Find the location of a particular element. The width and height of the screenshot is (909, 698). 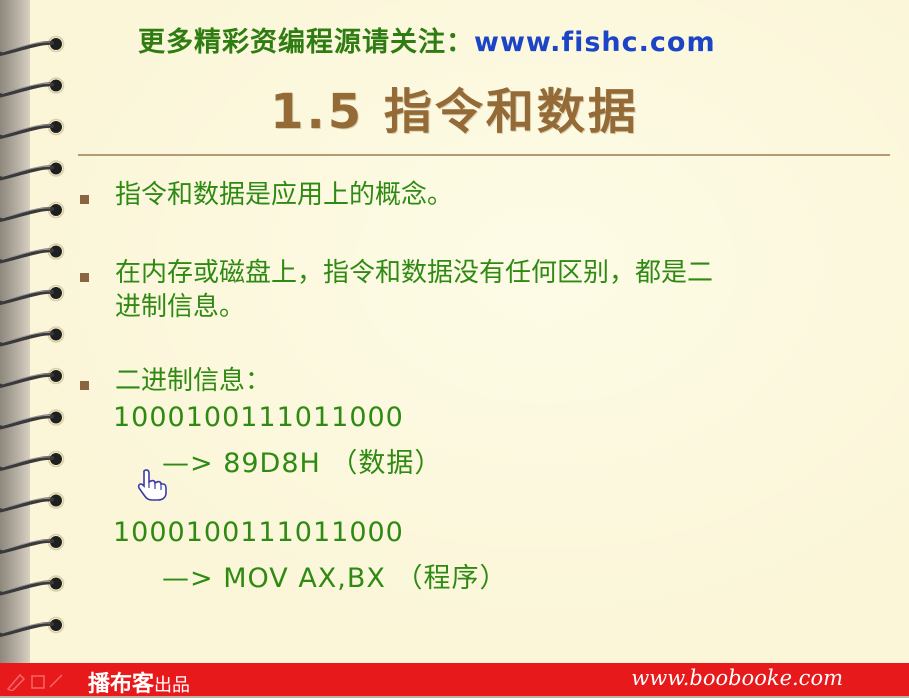

decoded-data-line: —> 89D8H （数据） is located at coordinates (302, 463).